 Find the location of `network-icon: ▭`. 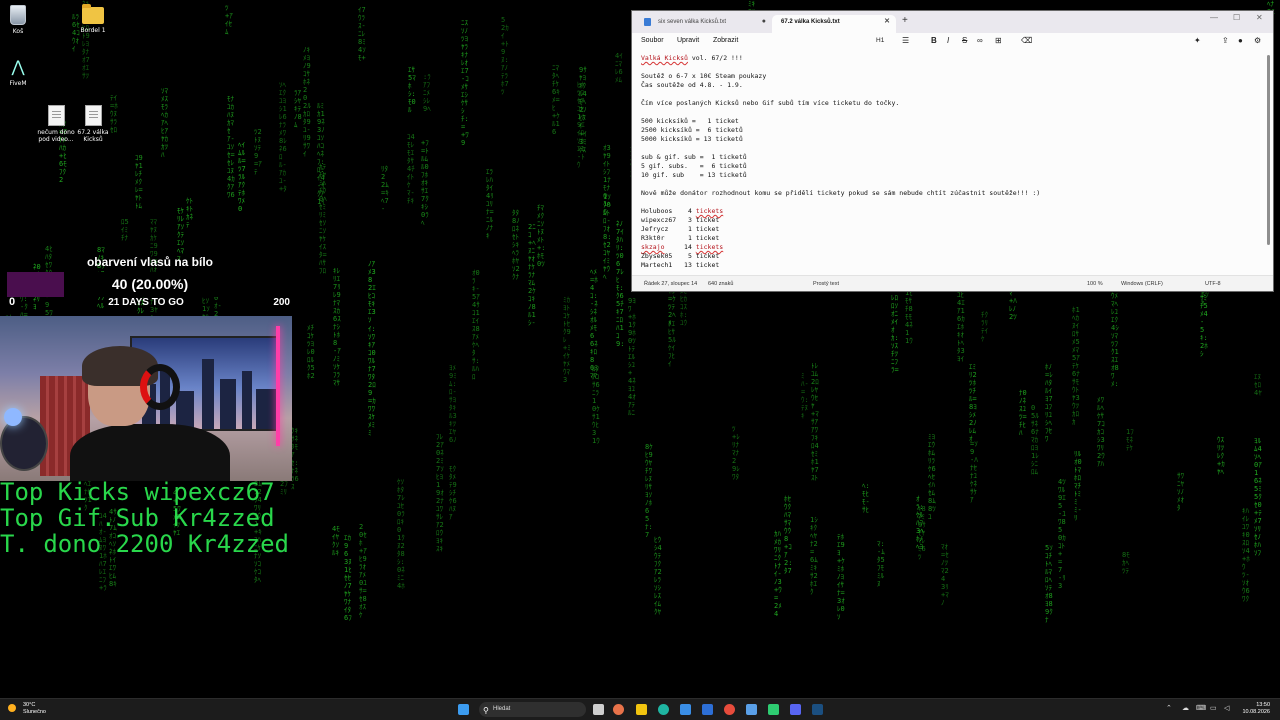

network-icon: ▭ is located at coordinates (1213, 708).